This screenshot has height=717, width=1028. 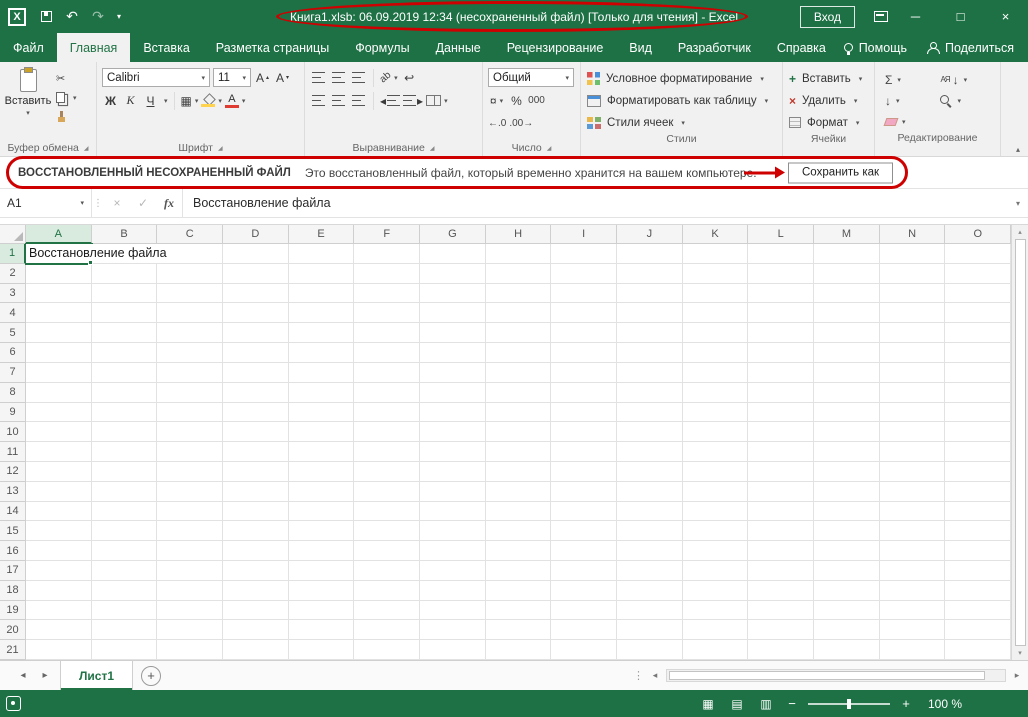 I want to click on italic-button: К, so click(x=130, y=100).